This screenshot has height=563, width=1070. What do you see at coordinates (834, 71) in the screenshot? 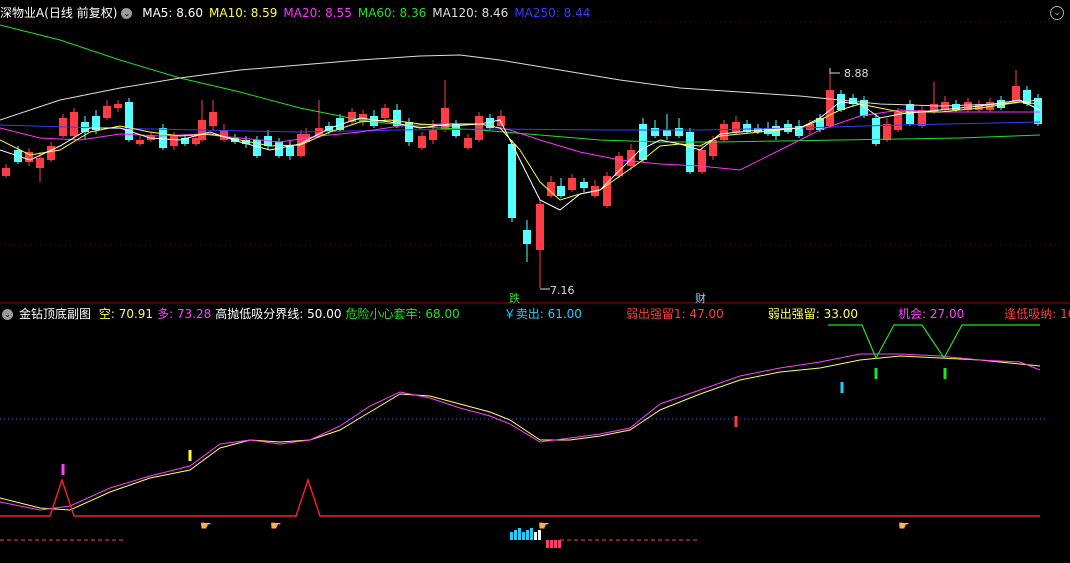
I see `high-pointer` at bounding box center [834, 71].